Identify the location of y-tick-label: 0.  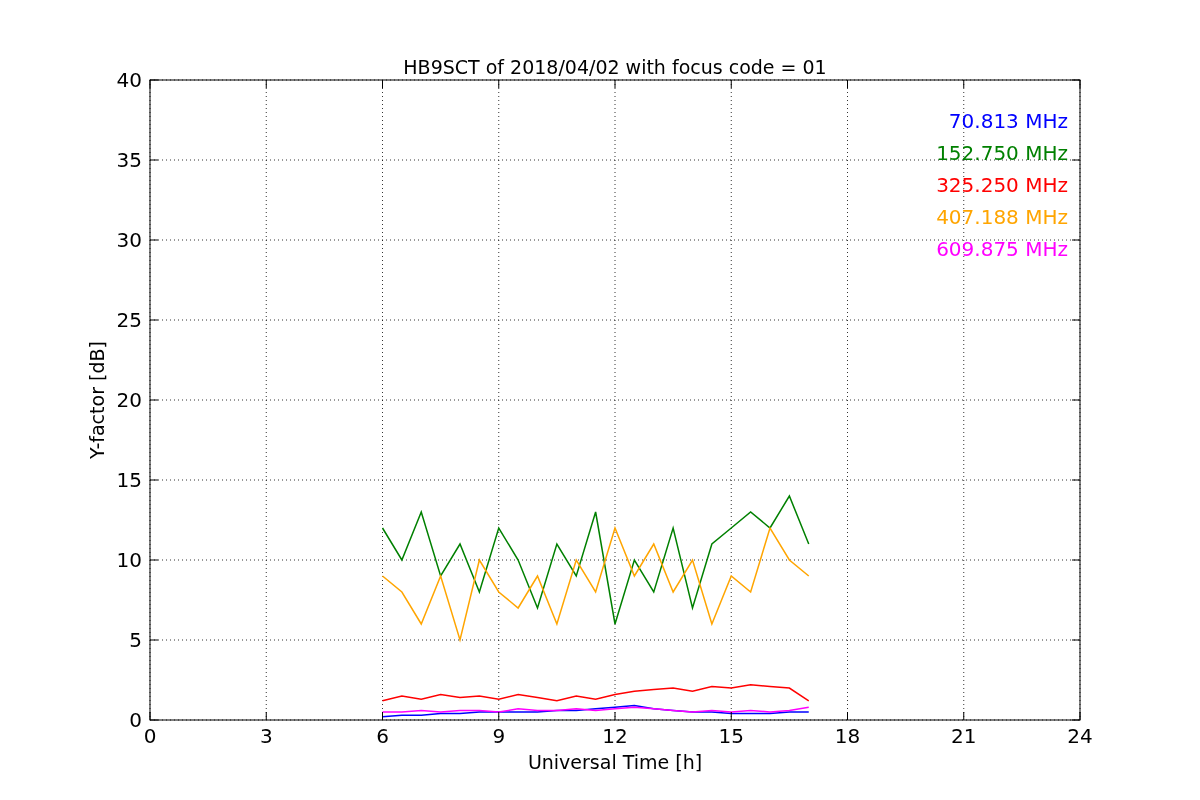
(135, 720).